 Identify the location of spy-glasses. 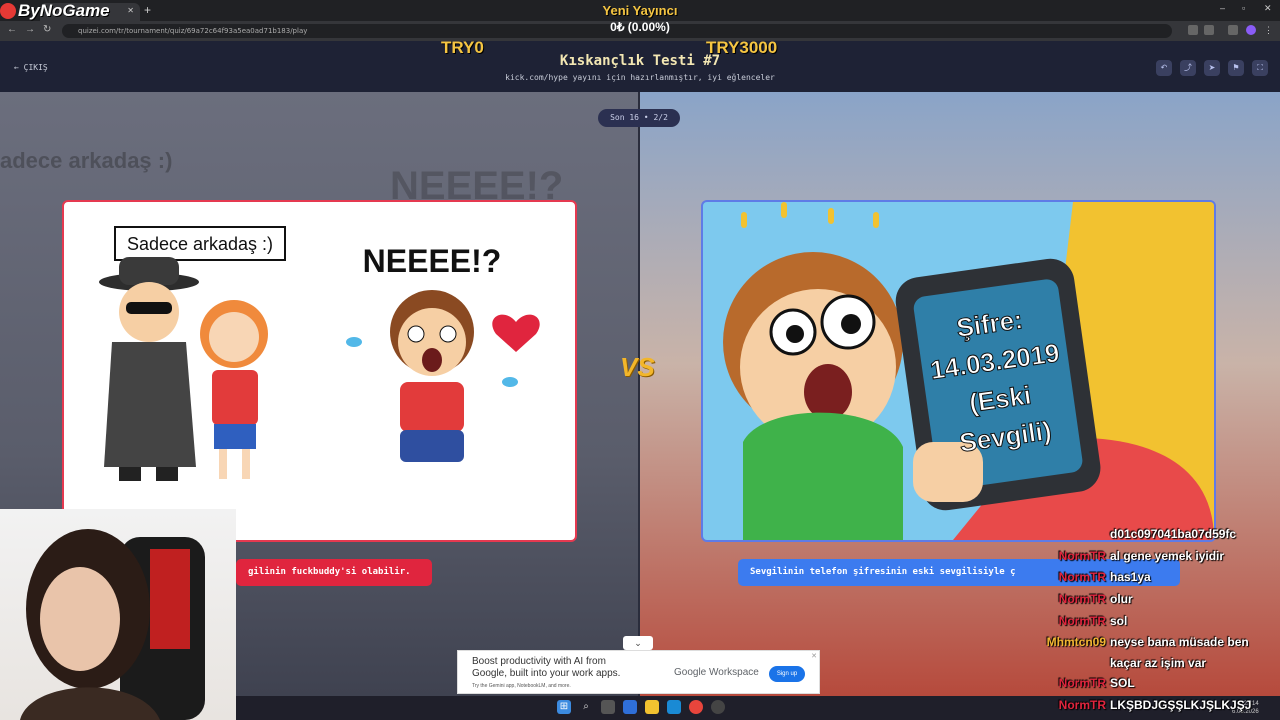
(149, 308).